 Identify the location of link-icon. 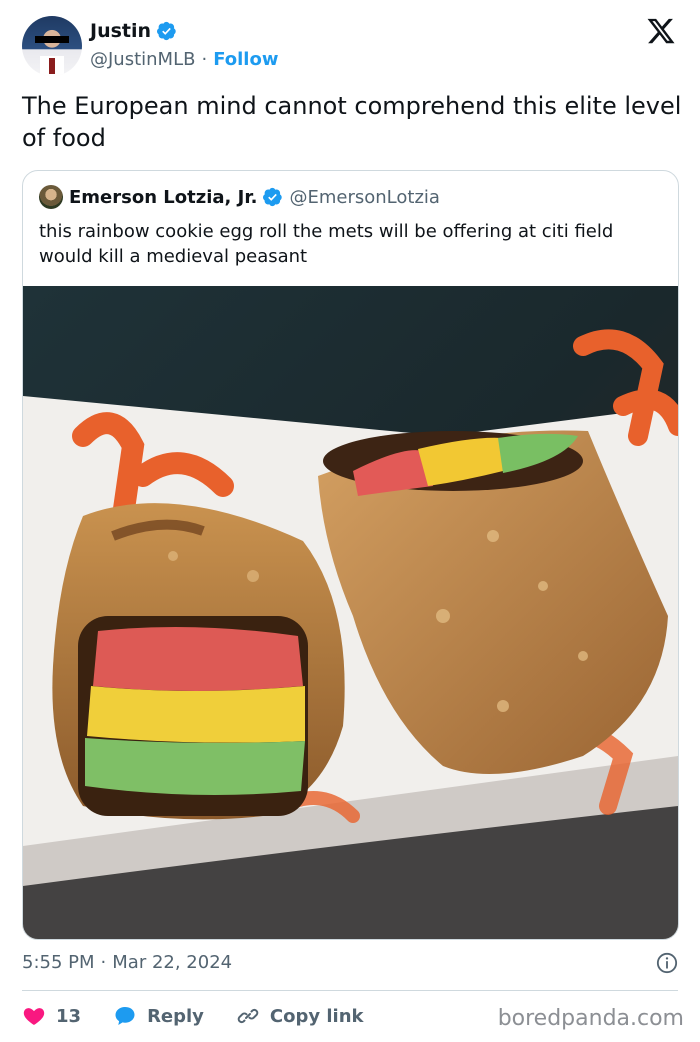
(248, 1016).